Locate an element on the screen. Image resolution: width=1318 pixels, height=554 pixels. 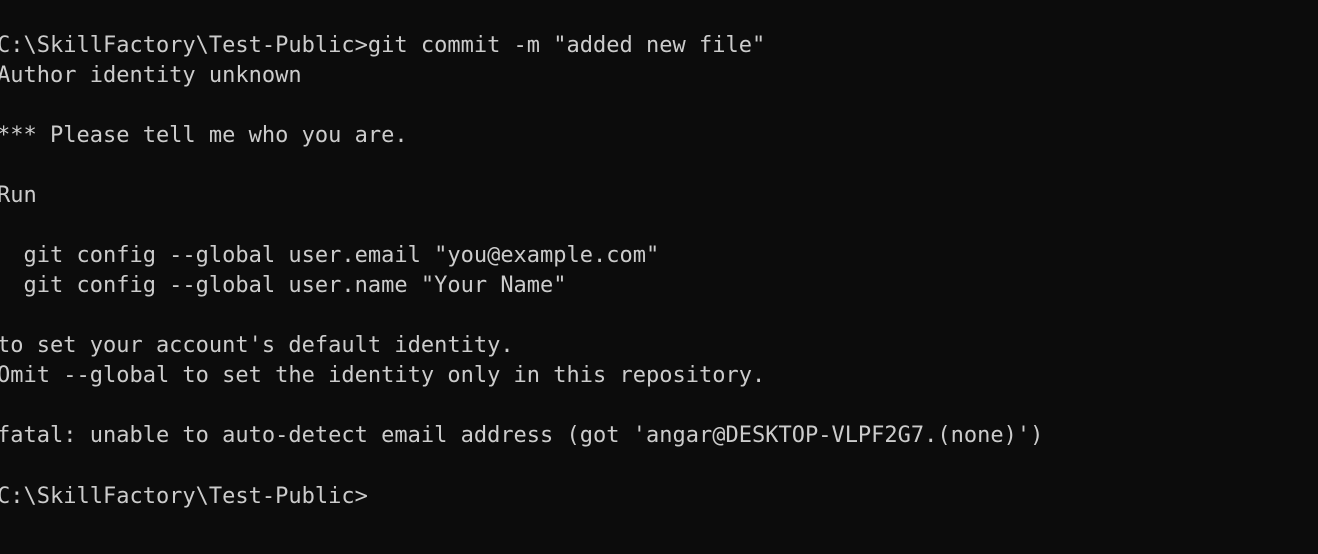
output-line: Author identity unknown is located at coordinates (151, 75).